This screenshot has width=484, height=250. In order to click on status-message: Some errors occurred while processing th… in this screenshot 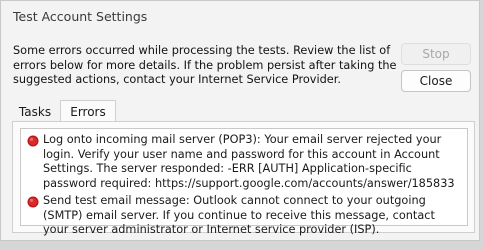, I will do `click(205, 65)`.